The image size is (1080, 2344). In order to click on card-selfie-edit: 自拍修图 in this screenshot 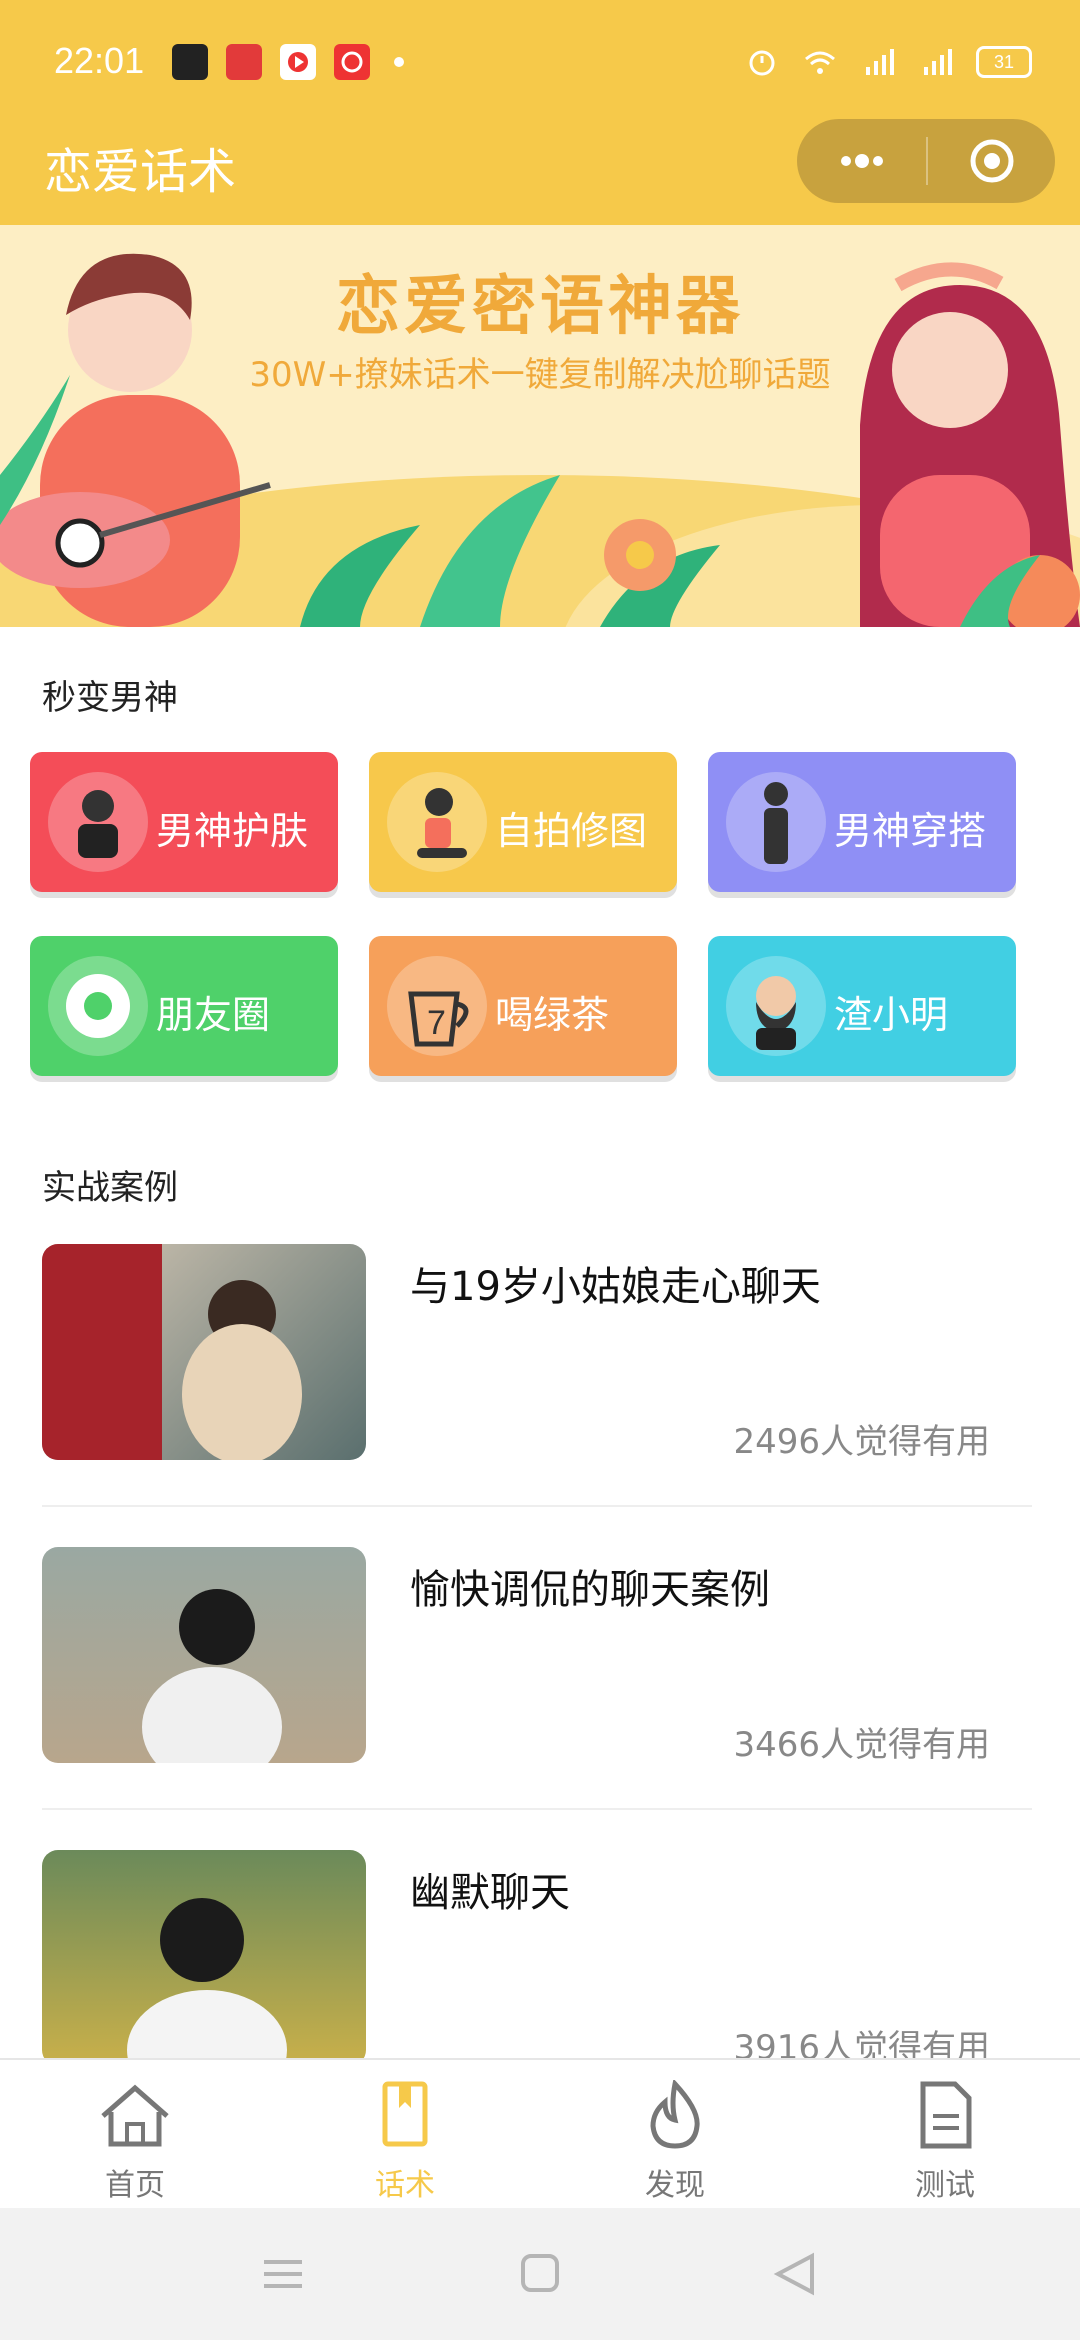, I will do `click(523, 822)`.